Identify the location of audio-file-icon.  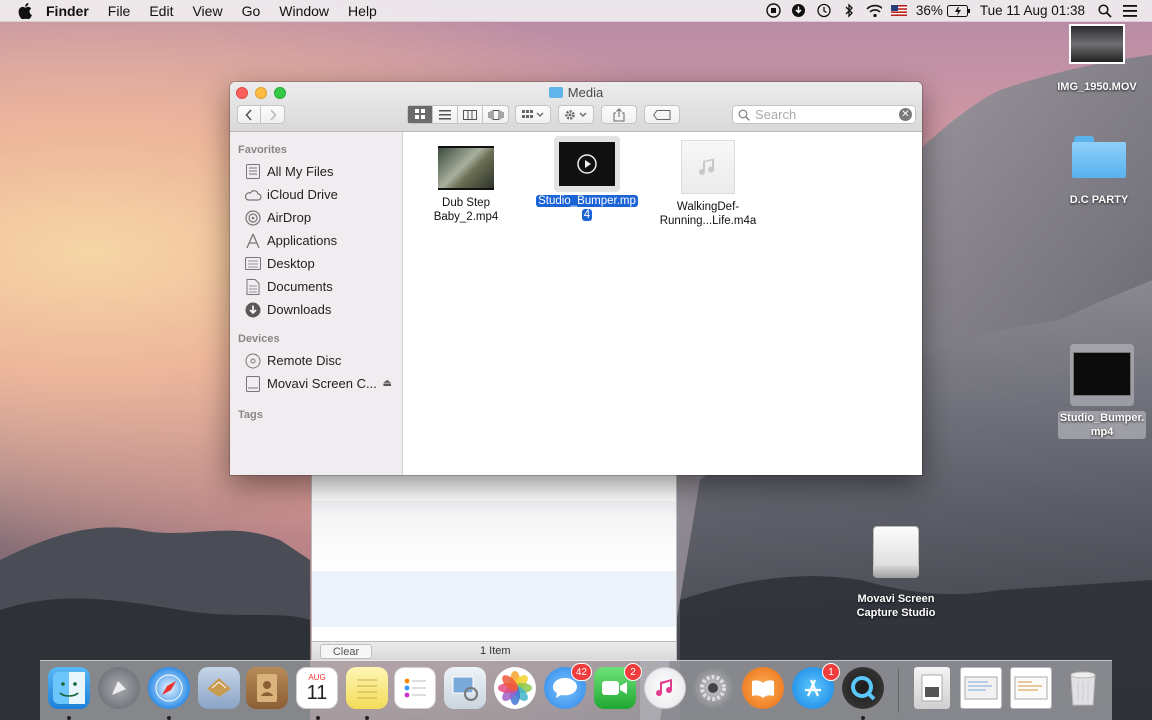
(708, 167).